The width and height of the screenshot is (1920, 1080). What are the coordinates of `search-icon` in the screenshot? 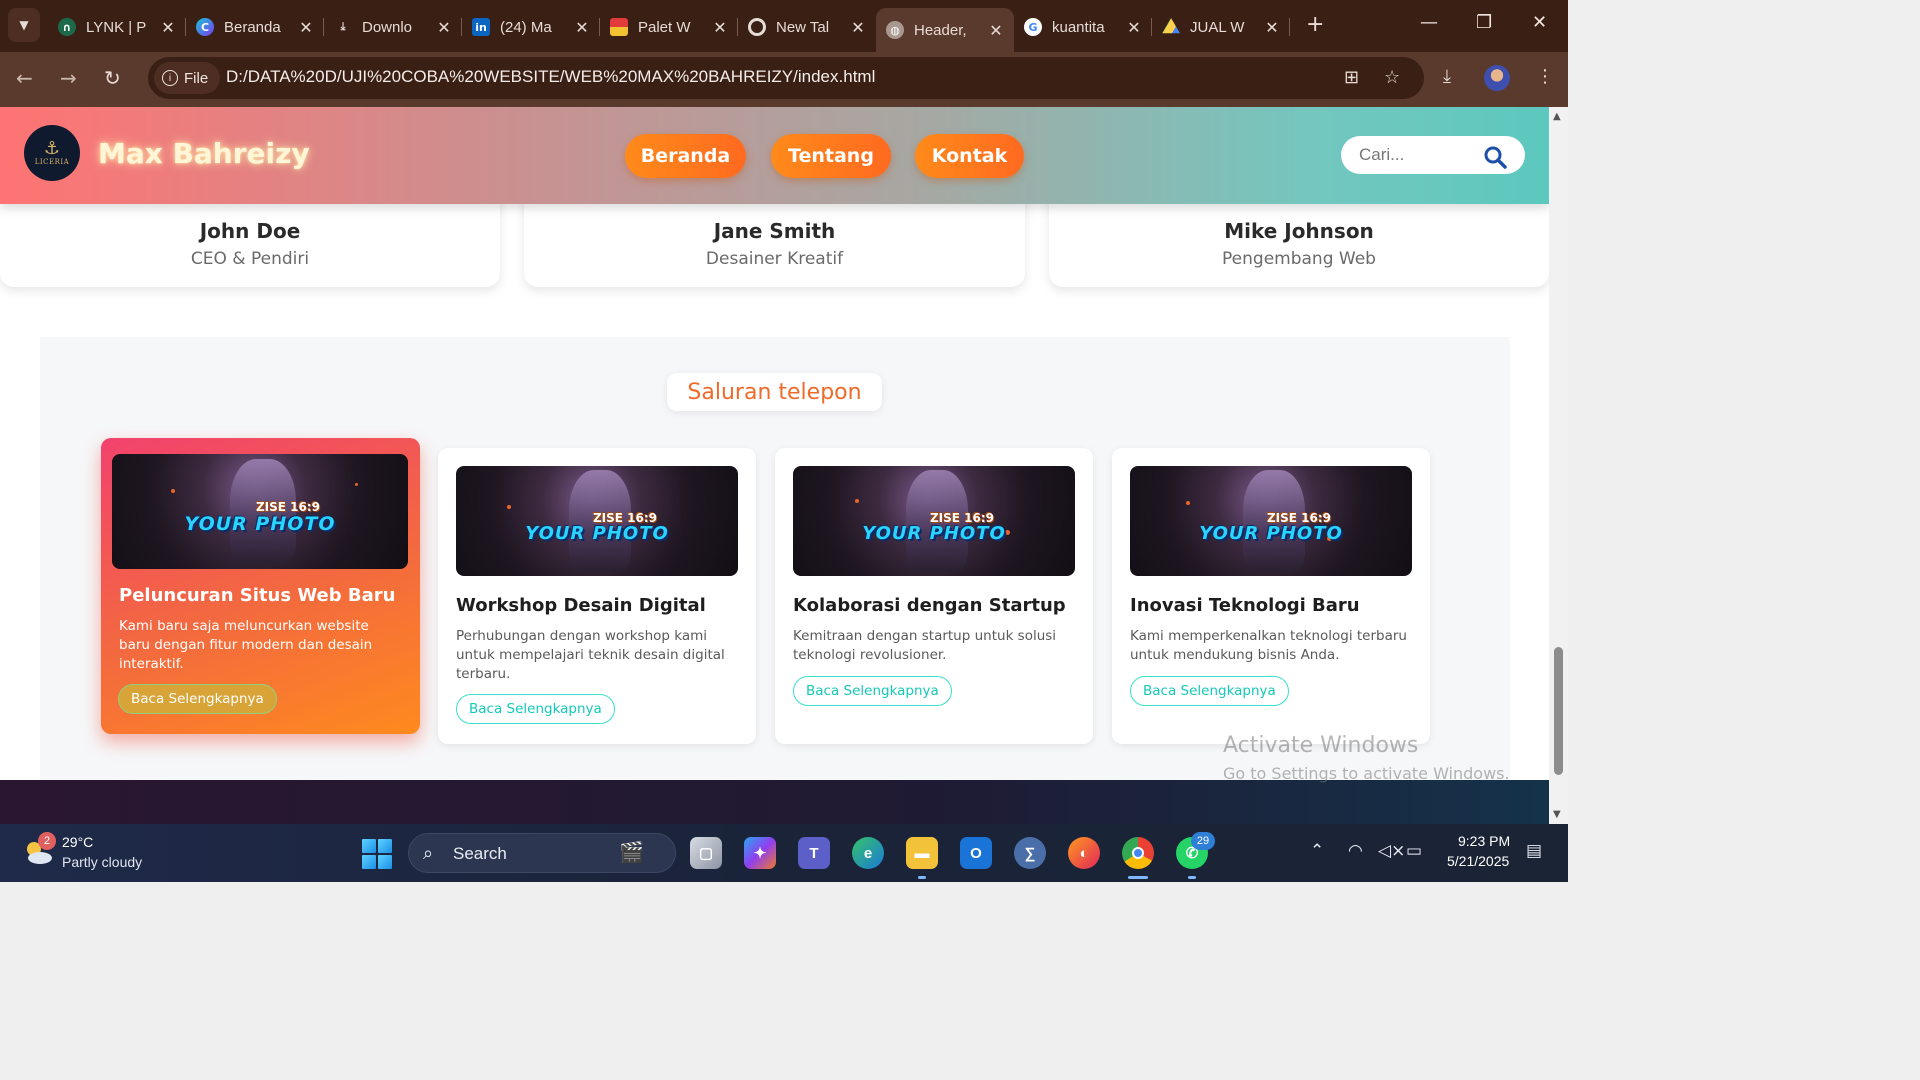 It's located at (1495, 157).